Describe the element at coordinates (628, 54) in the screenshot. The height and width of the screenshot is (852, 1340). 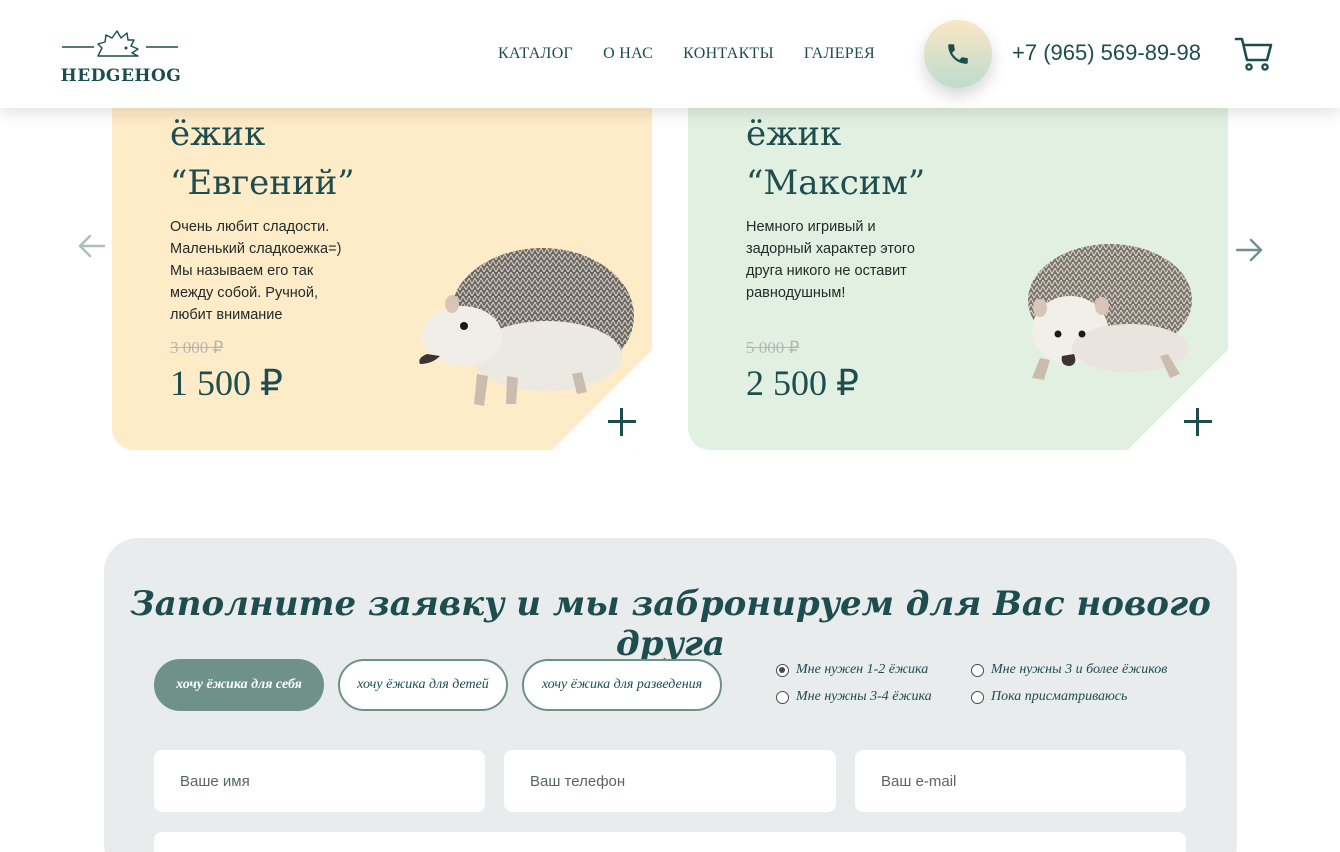
I see `nav-about: О НАС` at that location.